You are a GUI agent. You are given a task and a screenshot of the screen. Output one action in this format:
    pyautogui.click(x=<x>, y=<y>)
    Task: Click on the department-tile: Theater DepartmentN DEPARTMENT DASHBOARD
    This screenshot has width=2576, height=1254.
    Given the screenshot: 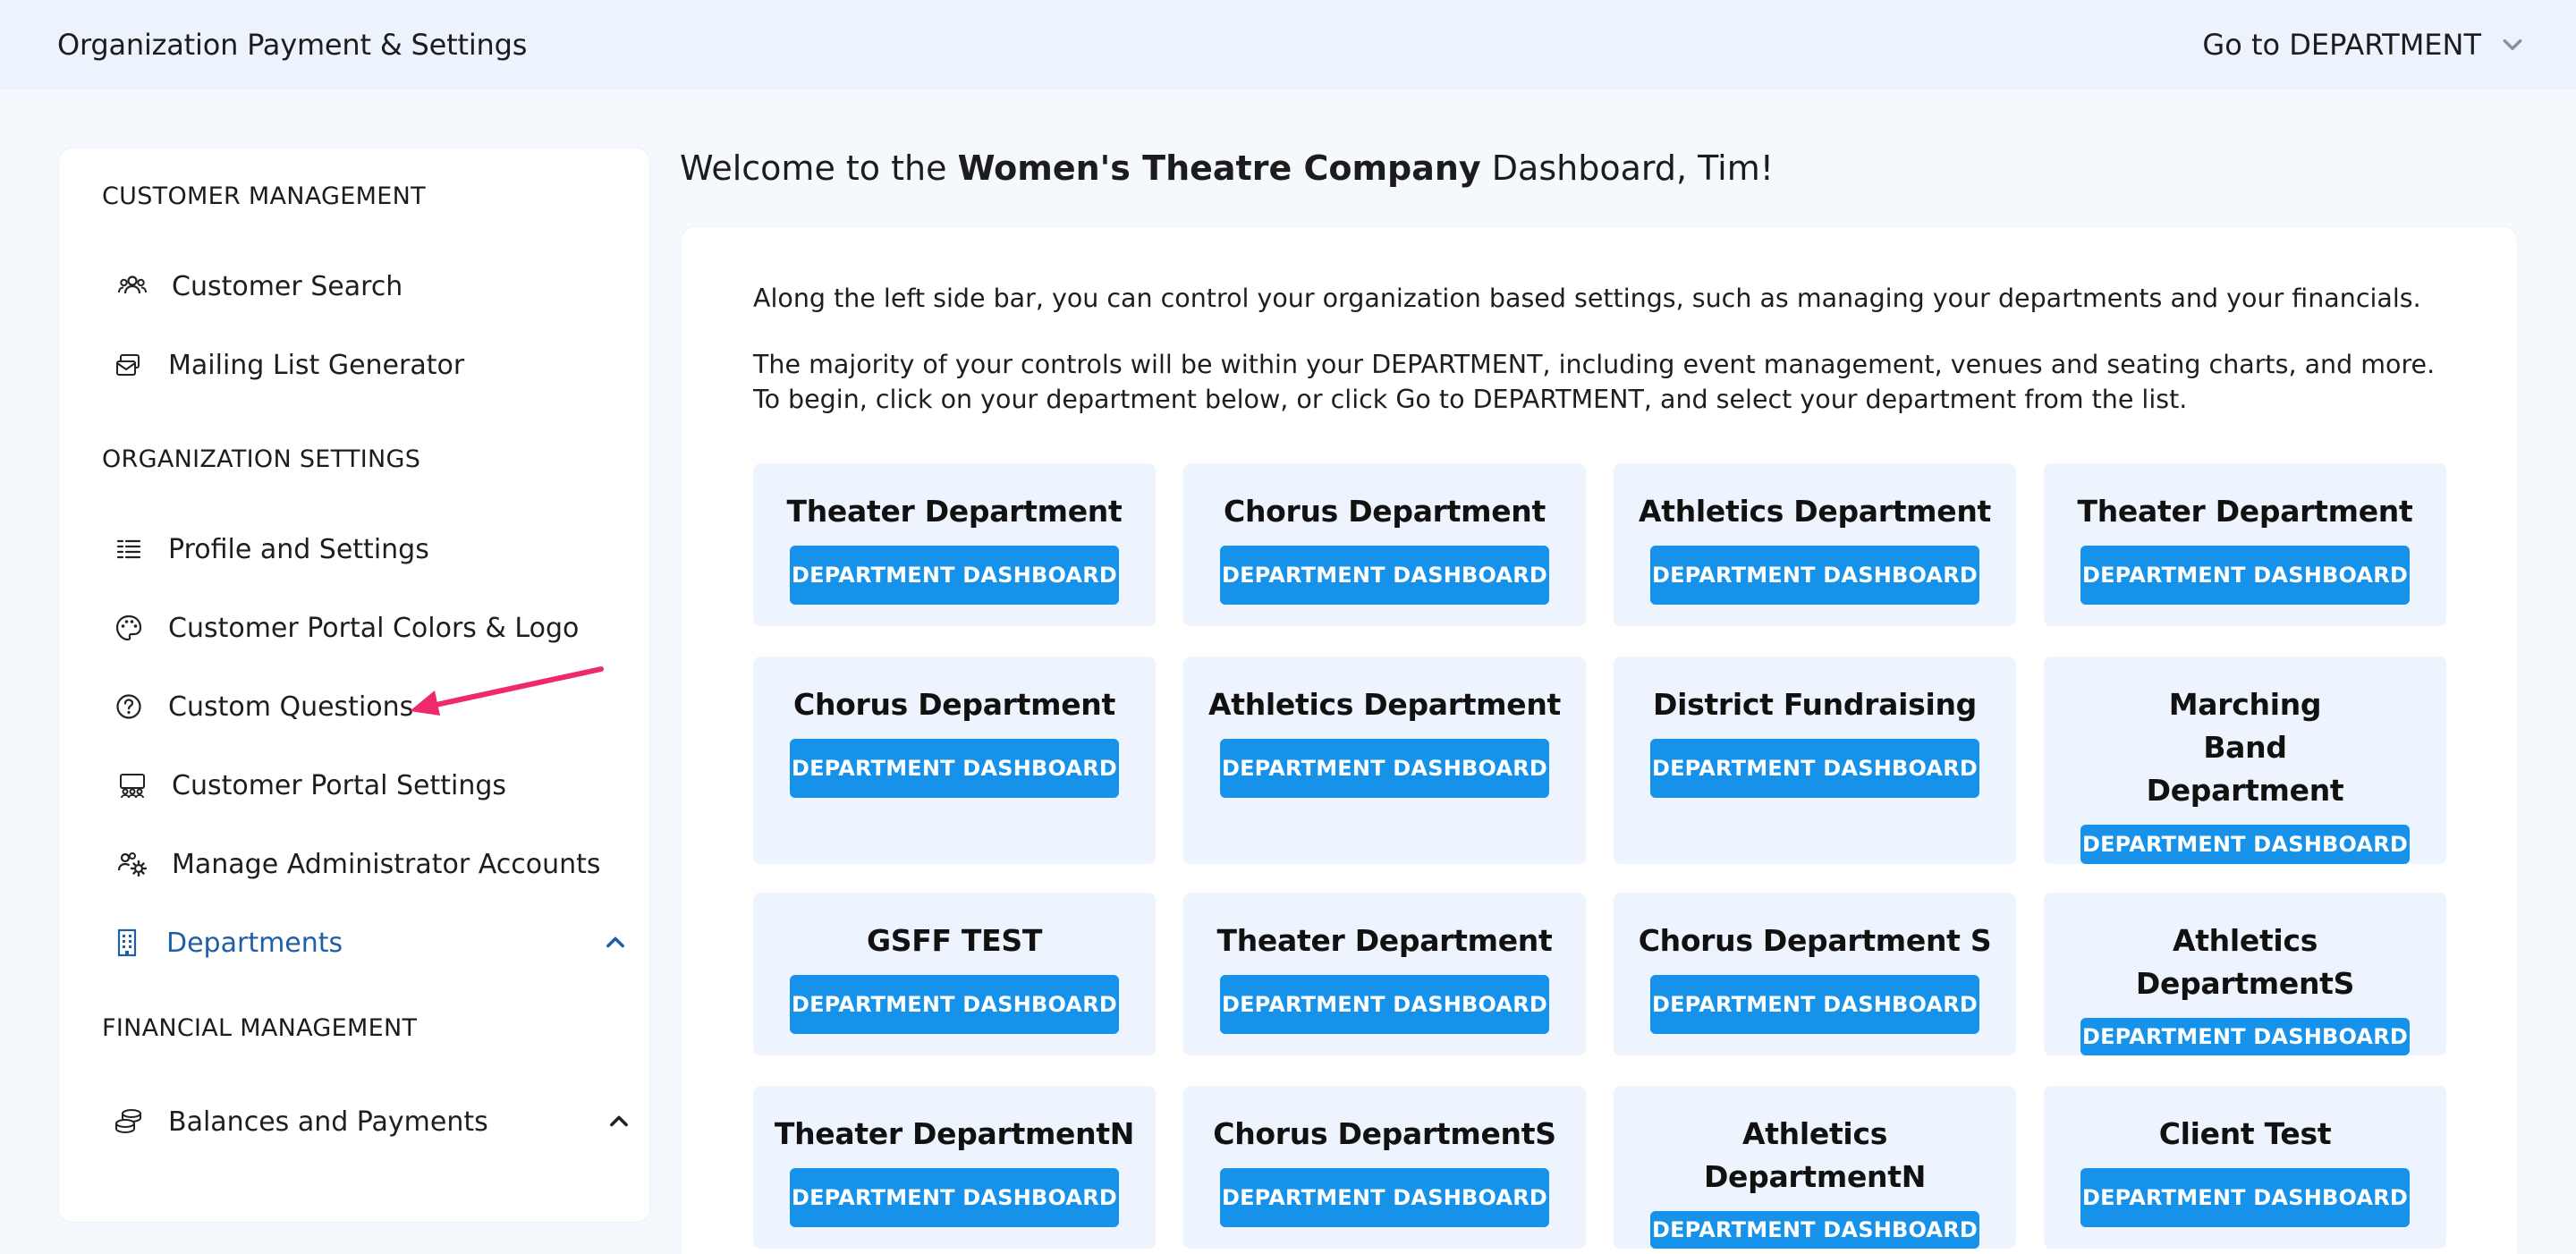 What is the action you would take?
    pyautogui.click(x=954, y=1167)
    